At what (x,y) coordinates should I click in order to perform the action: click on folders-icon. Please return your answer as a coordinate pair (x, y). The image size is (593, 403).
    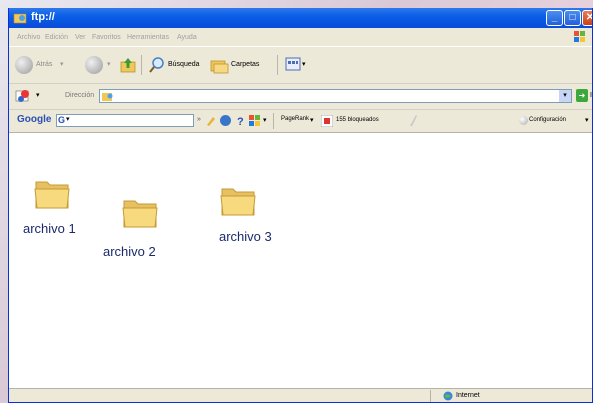
    Looking at the image, I should click on (219, 65).